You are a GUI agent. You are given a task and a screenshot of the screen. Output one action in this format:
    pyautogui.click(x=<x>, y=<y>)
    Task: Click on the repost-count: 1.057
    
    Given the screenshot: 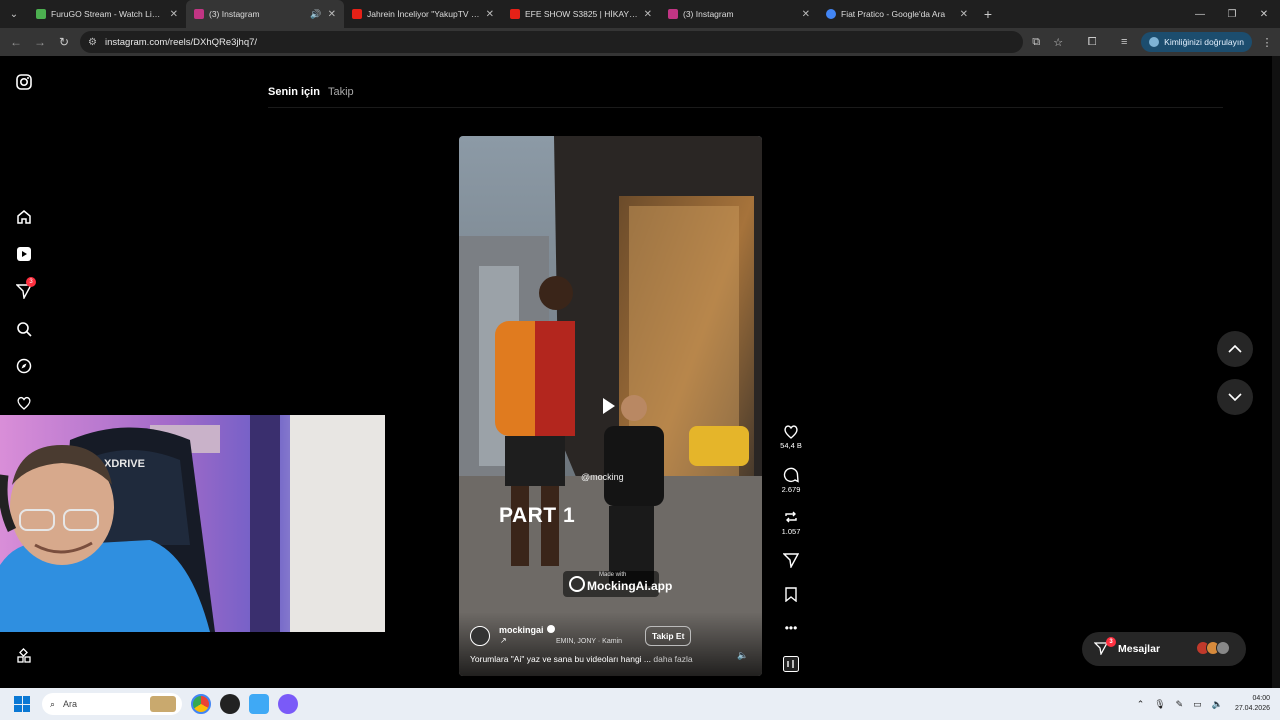 What is the action you would take?
    pyautogui.click(x=791, y=531)
    